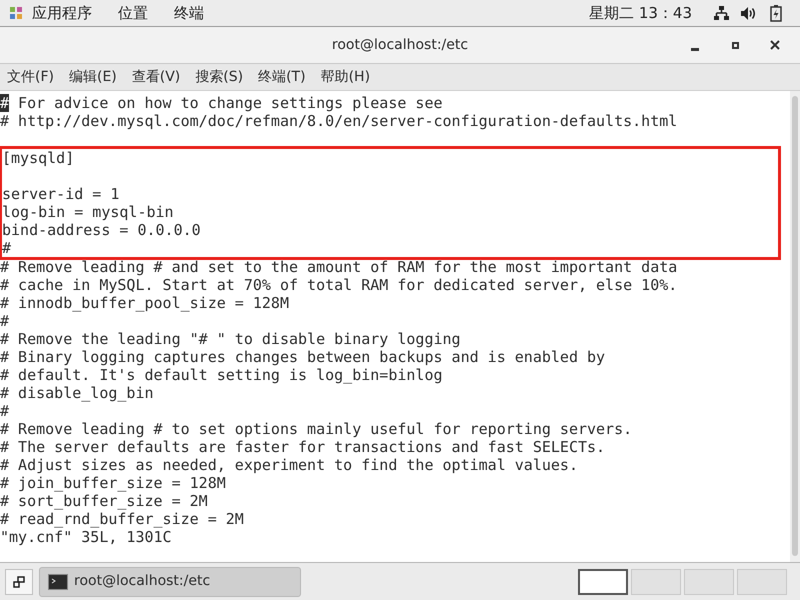  What do you see at coordinates (92, 77) in the screenshot?
I see `menu-item: 编辑(E)` at bounding box center [92, 77].